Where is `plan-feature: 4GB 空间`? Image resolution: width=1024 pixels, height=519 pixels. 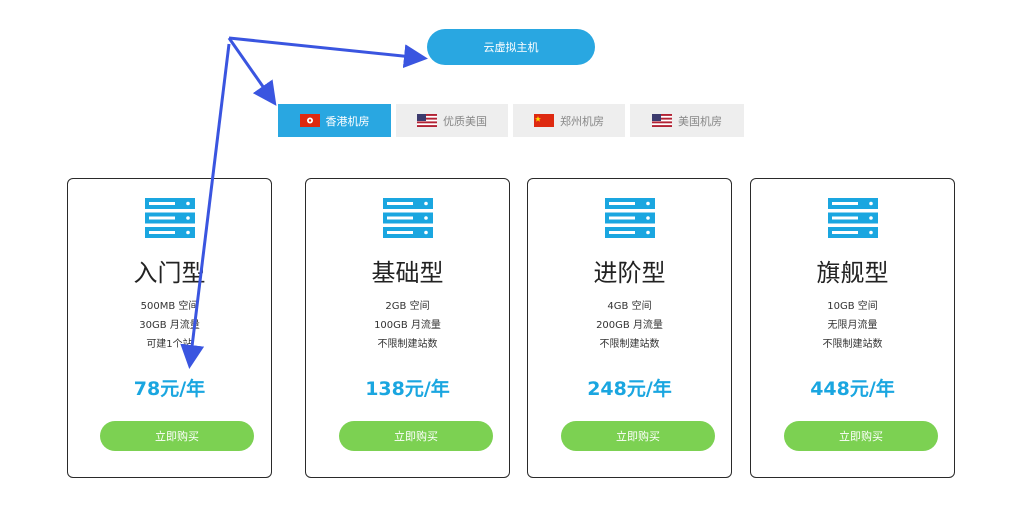
plan-feature: 4GB 空间 is located at coordinates (629, 306).